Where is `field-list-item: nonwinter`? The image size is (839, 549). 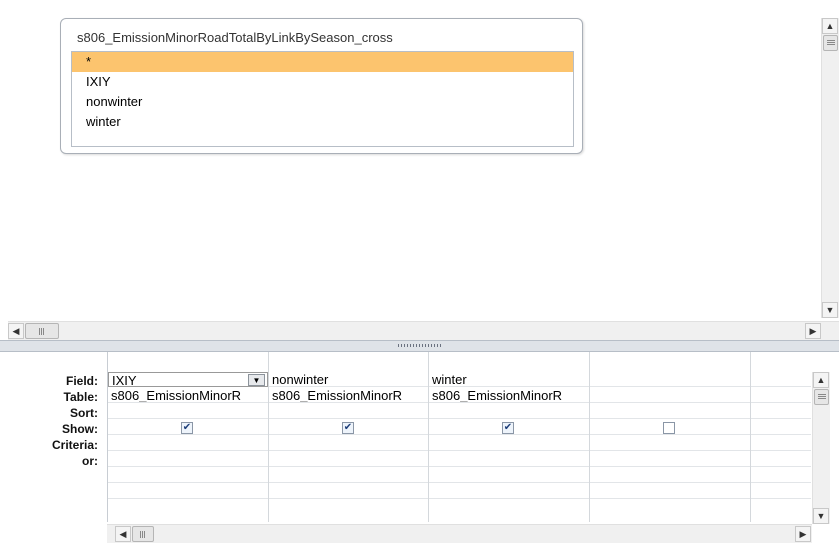 field-list-item: nonwinter is located at coordinates (322, 102).